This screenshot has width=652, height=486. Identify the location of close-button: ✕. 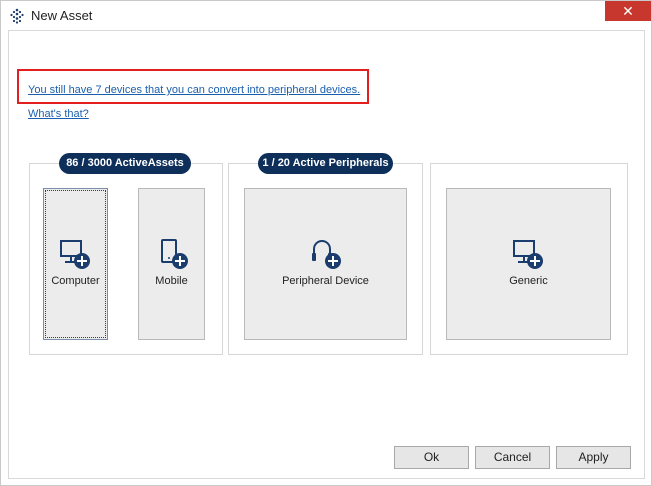
(628, 11).